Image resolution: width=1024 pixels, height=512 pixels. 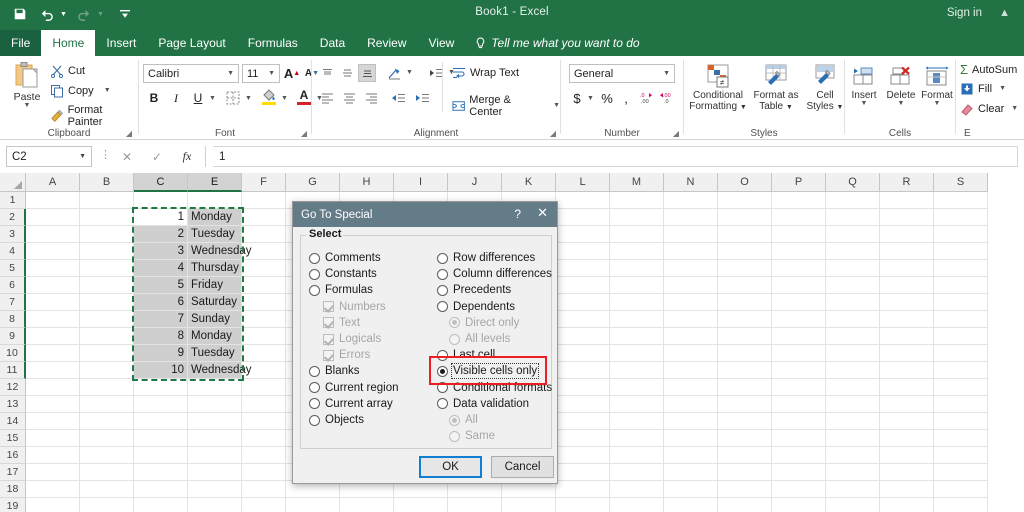 I want to click on option-precedents: Precedents, so click(x=474, y=290).